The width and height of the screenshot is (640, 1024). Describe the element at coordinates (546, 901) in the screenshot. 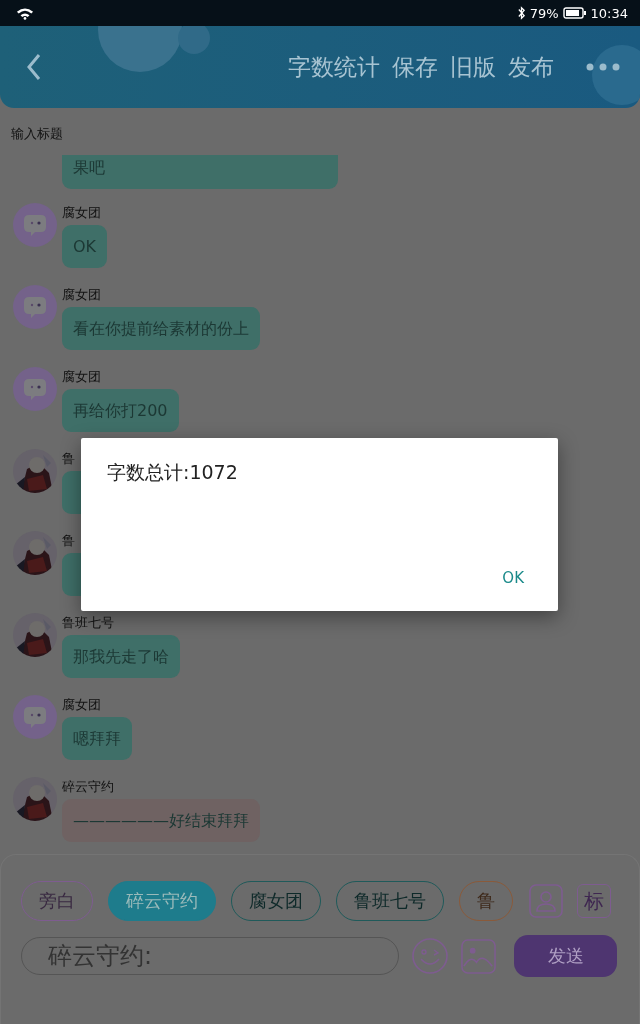

I see `person-icon` at that location.